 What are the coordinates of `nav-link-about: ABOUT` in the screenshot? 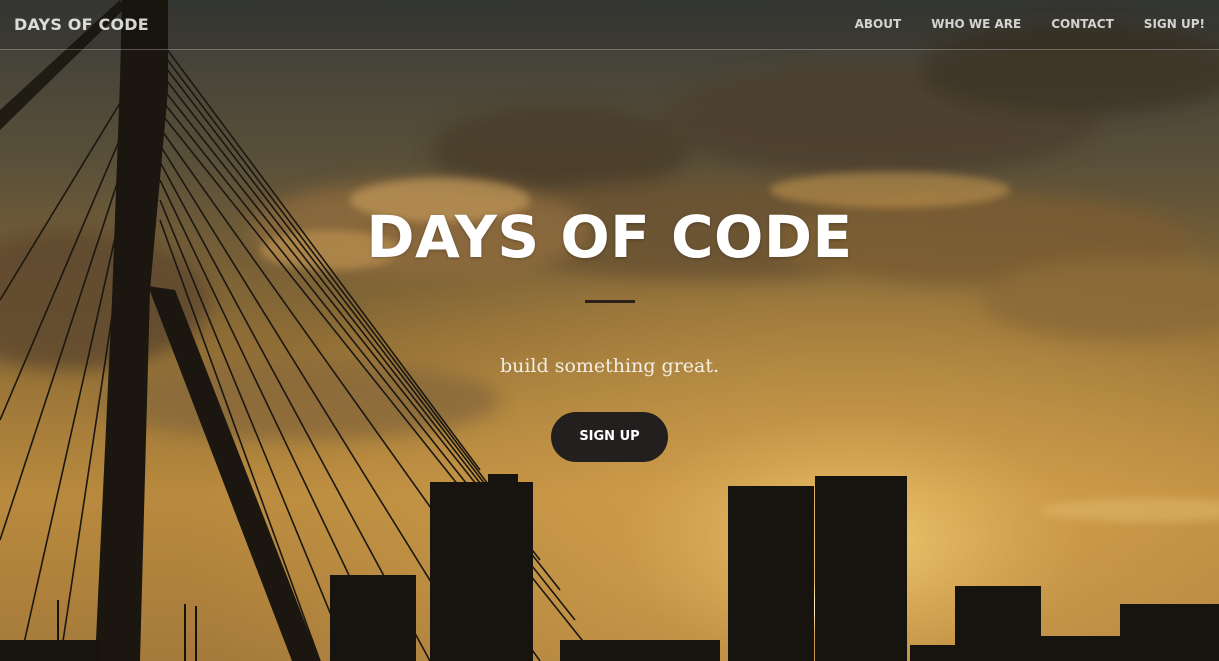 It's located at (878, 24).